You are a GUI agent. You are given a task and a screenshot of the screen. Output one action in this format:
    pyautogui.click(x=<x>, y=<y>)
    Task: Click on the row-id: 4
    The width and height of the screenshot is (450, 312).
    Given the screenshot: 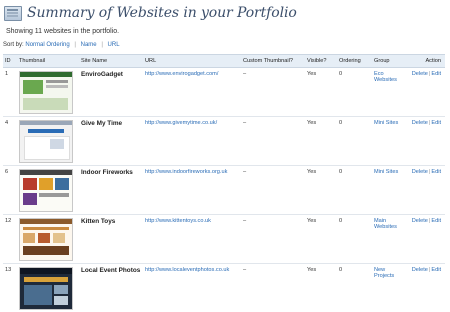 What is the action you would take?
    pyautogui.click(x=10, y=141)
    